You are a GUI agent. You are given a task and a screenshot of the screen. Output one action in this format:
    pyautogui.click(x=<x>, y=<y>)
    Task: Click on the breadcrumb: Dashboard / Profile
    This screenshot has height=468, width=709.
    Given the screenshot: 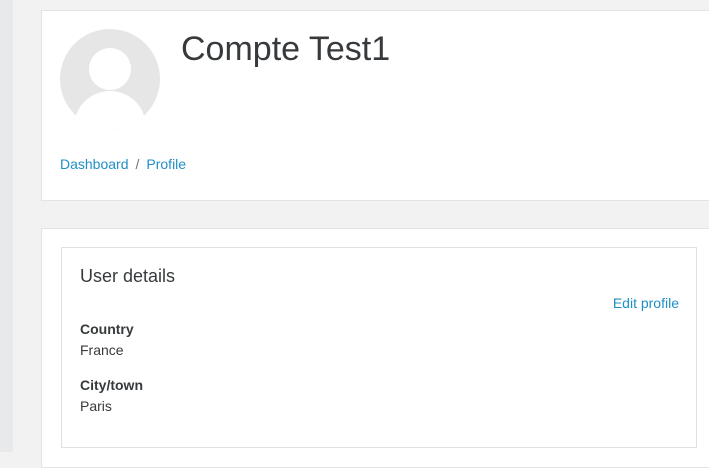 What is the action you would take?
    pyautogui.click(x=123, y=164)
    